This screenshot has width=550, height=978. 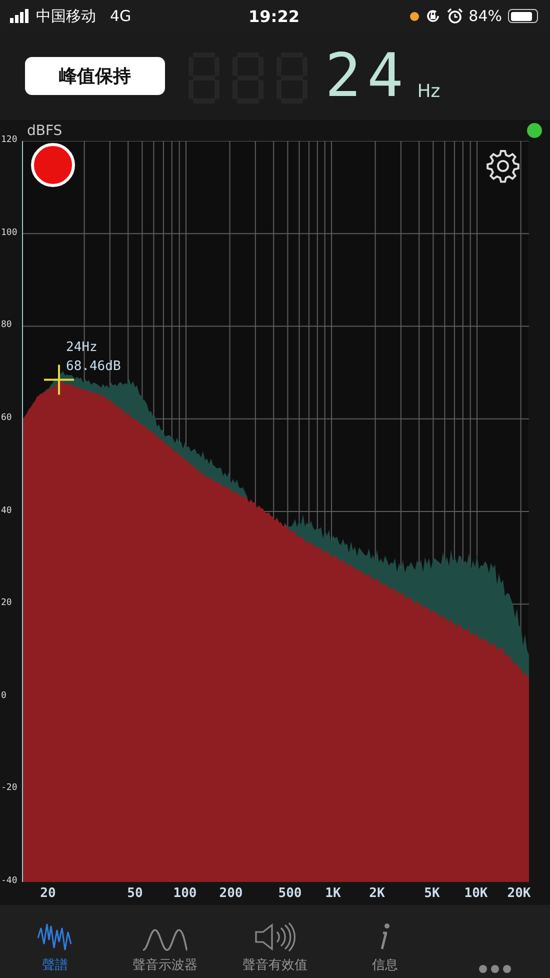 I want to click on clock: 19:22, so click(x=274, y=16).